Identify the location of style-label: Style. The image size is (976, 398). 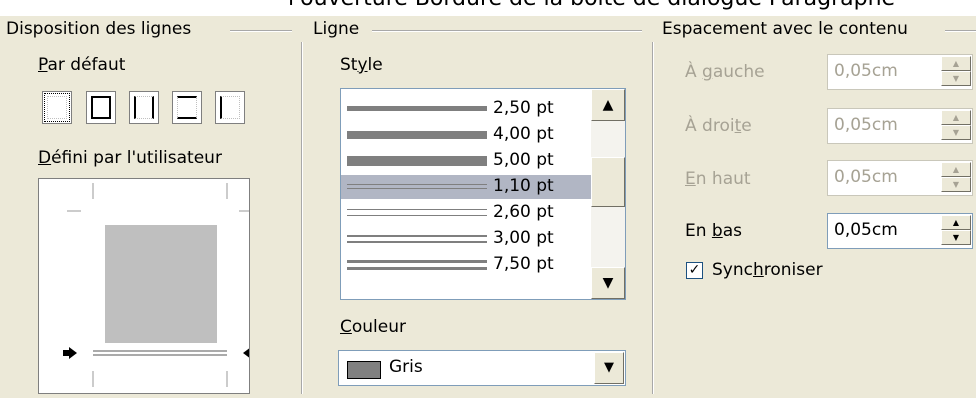
(361, 65).